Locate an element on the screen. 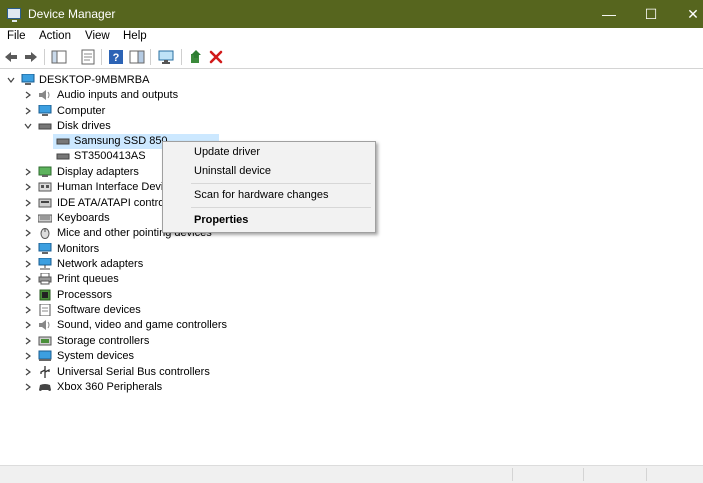  show-hide-console-tree-icon is located at coordinates (59, 57).